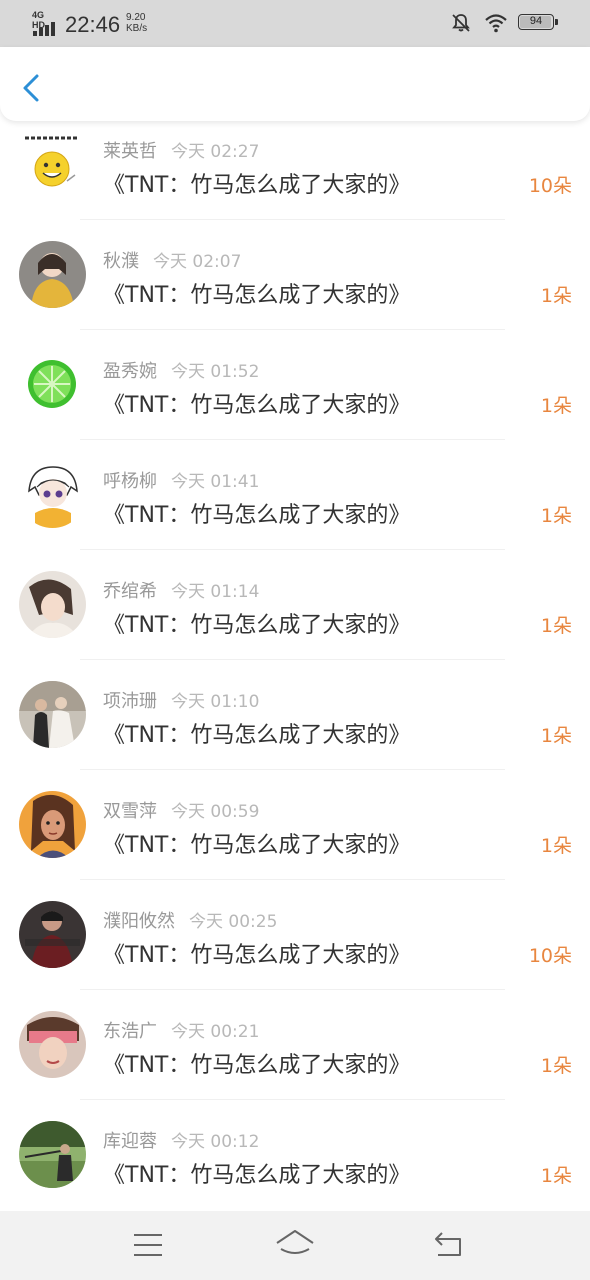  I want to click on sender-name: 库迎蓉 今天 00:12, so click(181, 1140).